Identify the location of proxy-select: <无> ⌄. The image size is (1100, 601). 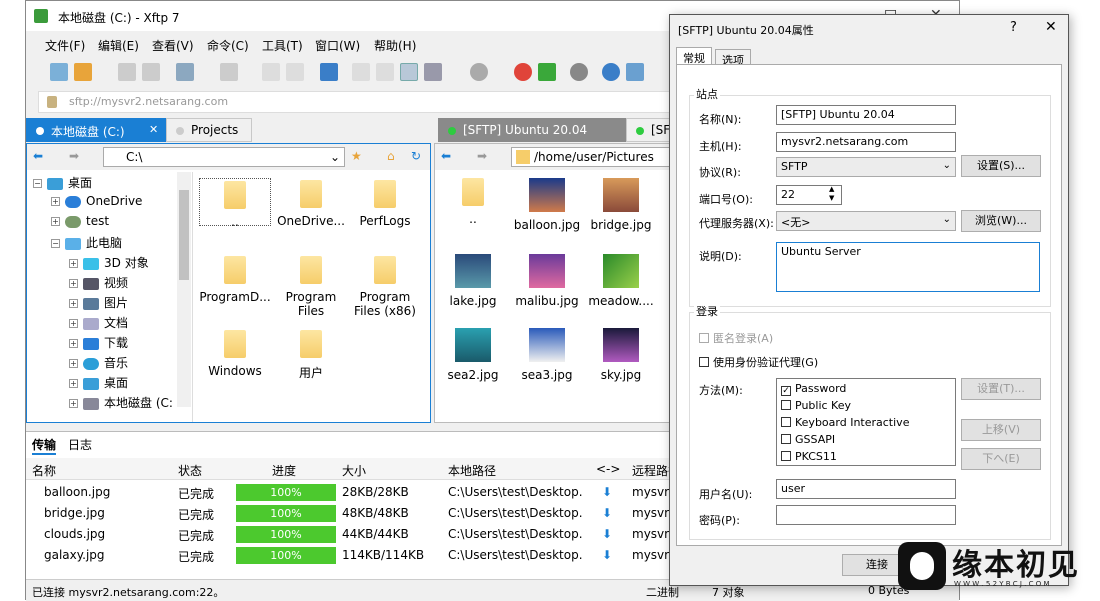
(866, 221).